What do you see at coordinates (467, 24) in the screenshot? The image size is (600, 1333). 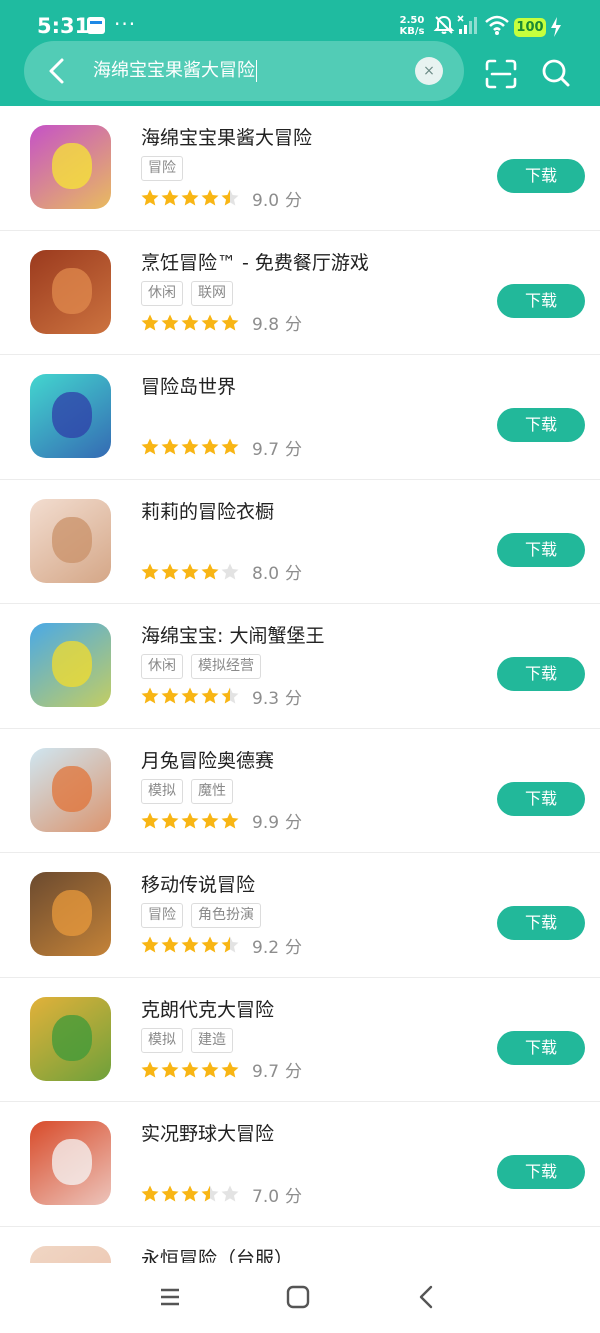 I see `cellular-signal-icon` at bounding box center [467, 24].